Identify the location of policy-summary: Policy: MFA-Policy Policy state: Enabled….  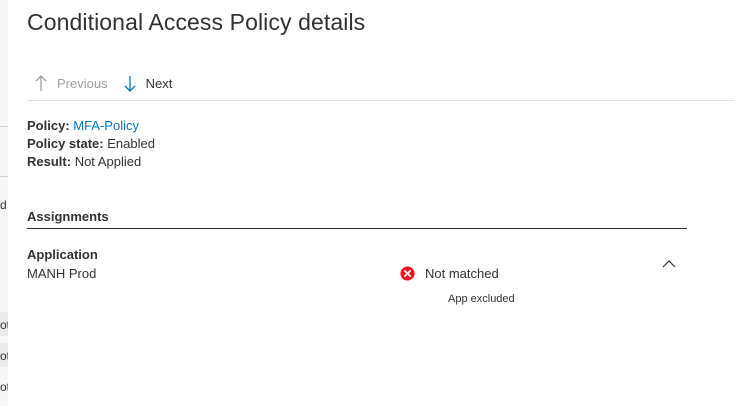
(91, 144).